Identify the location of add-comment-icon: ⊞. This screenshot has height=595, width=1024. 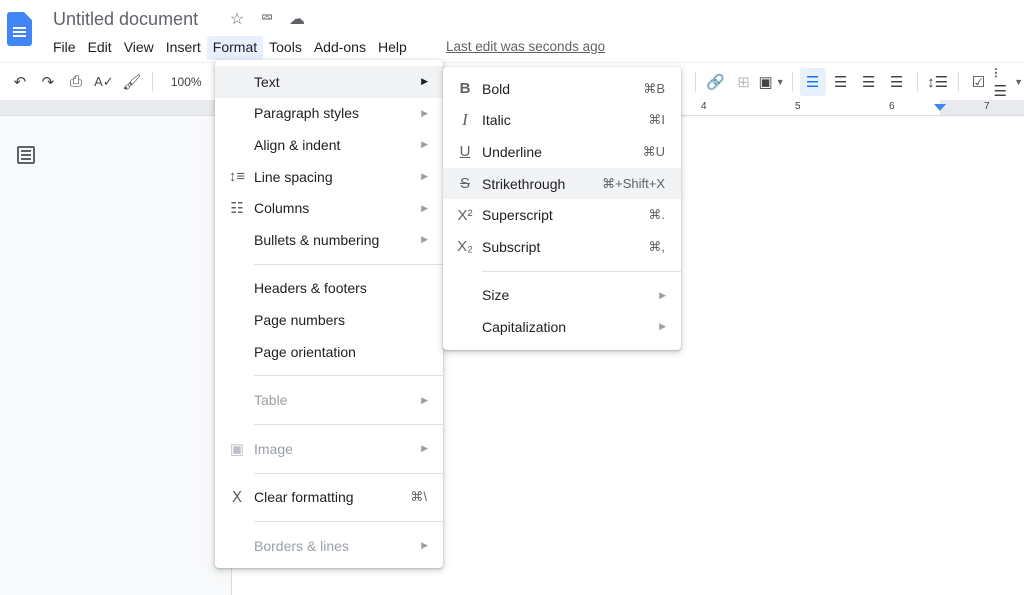
(744, 82).